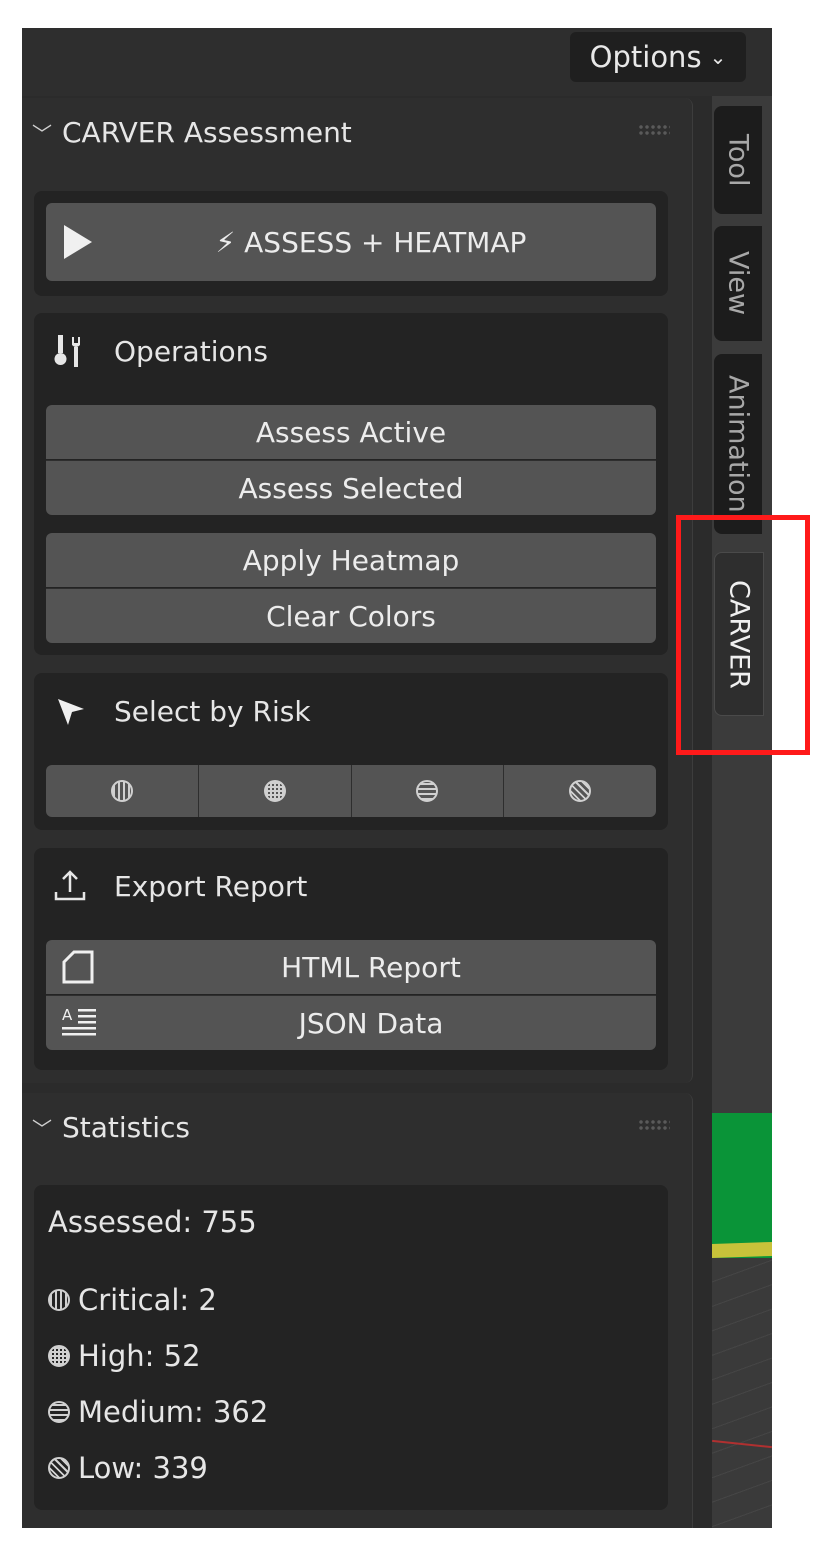  I want to click on tab-tool: Tool, so click(738, 160).